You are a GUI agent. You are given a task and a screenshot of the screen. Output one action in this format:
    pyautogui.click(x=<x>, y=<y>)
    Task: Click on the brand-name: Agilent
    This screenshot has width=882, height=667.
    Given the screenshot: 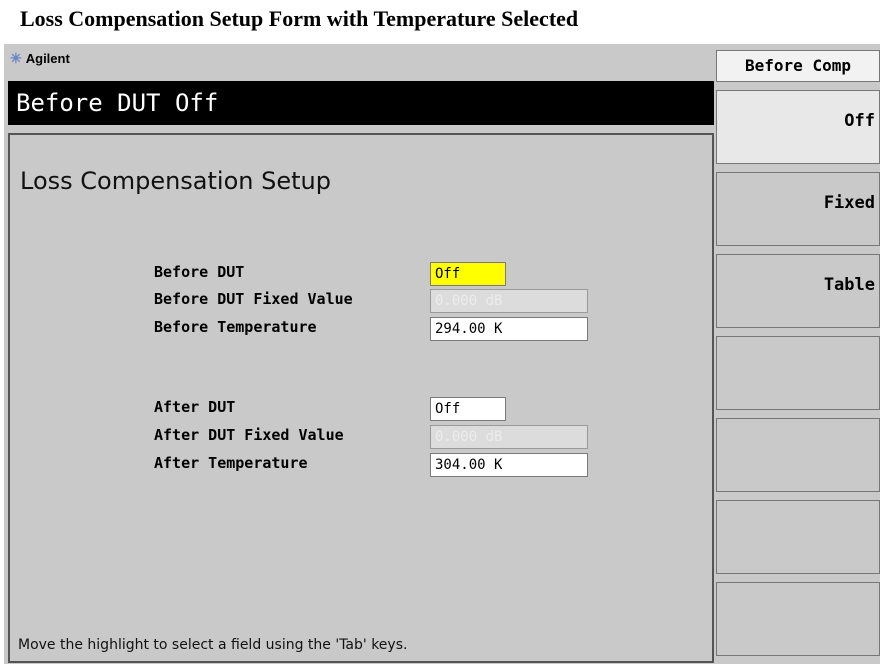 What is the action you would take?
    pyautogui.click(x=47, y=58)
    